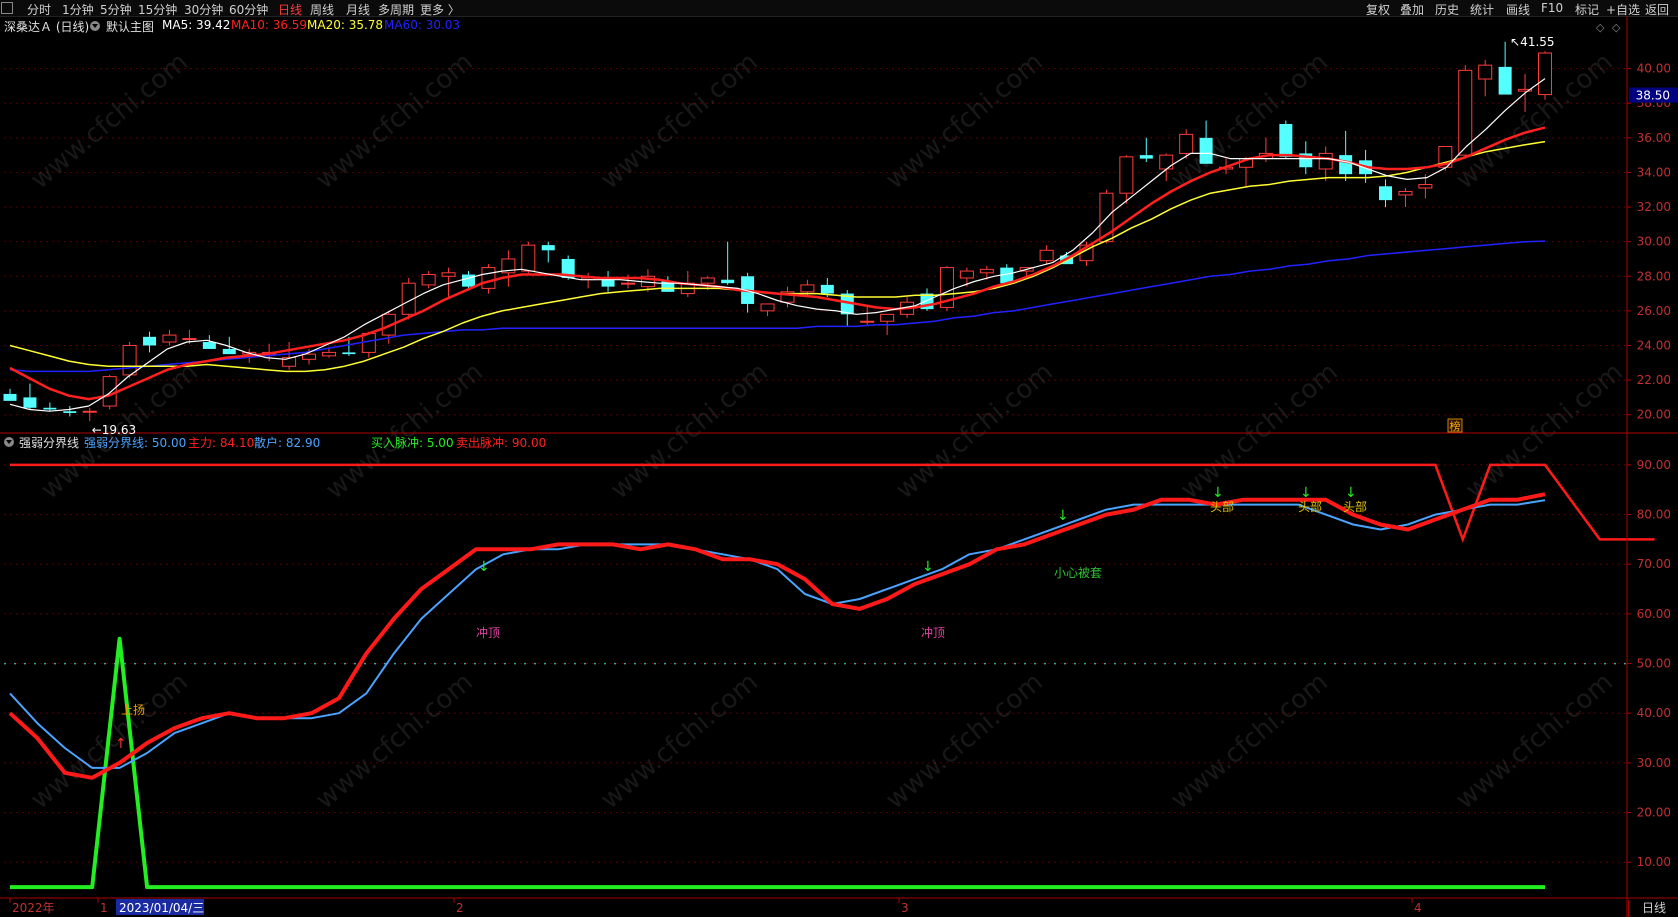  I want to click on ma60-line, so click(777, 306).